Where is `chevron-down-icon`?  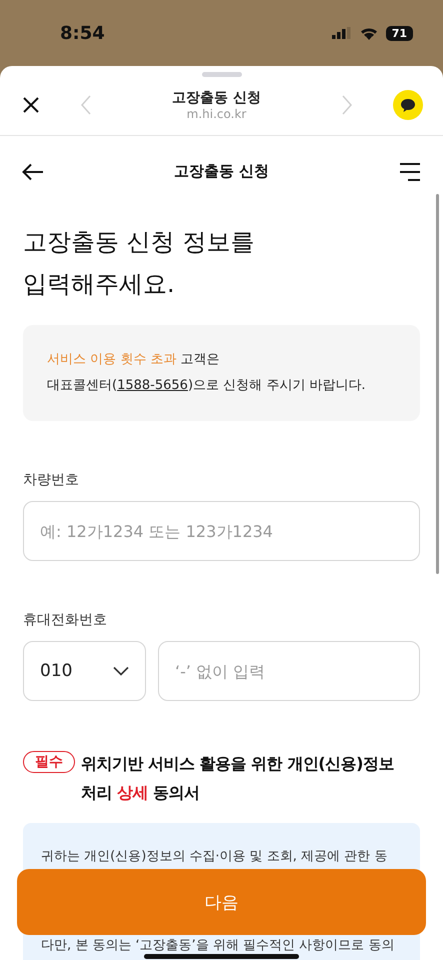
chevron-down-icon is located at coordinates (121, 671).